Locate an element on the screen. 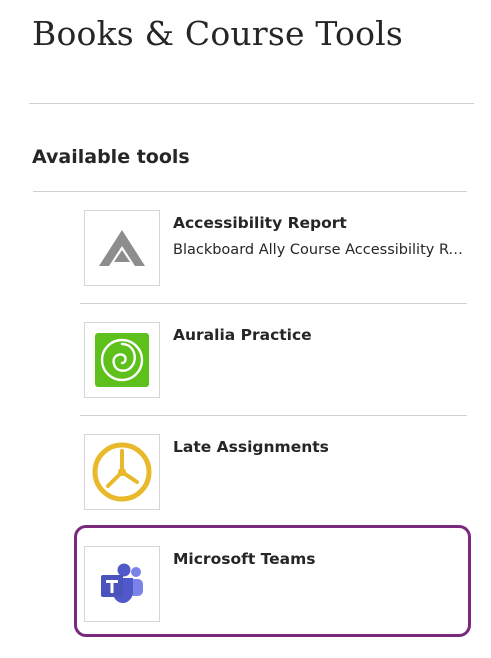  tool-name: Accessibility Report is located at coordinates (260, 223).